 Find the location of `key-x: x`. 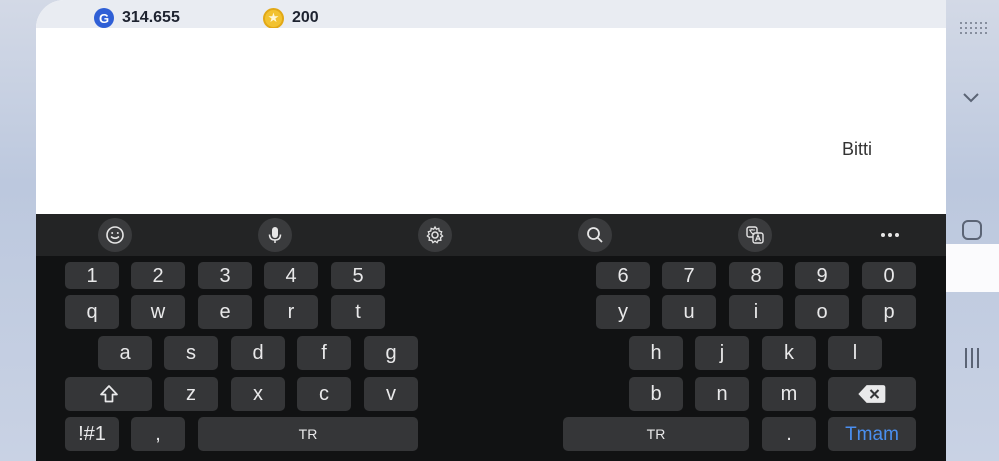

key-x: x is located at coordinates (258, 394).